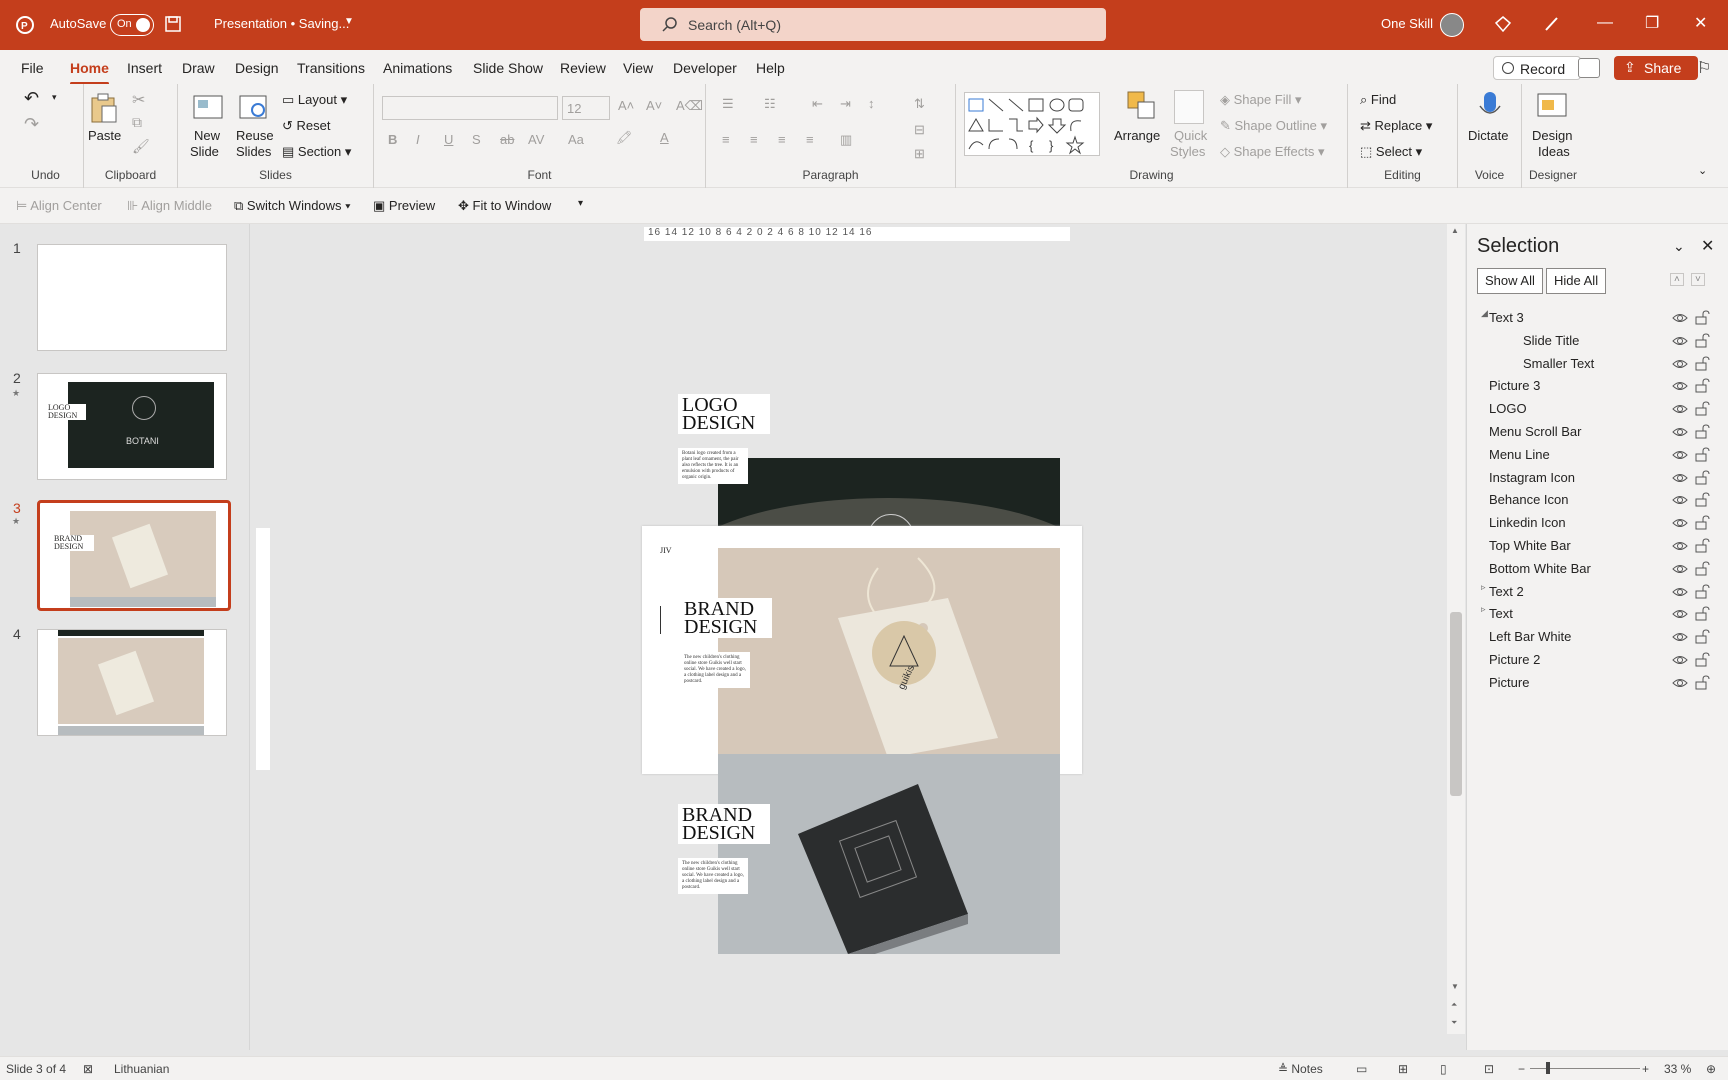 This screenshot has width=1728, height=1080. I want to click on restore-icon: ❐, so click(1652, 23).